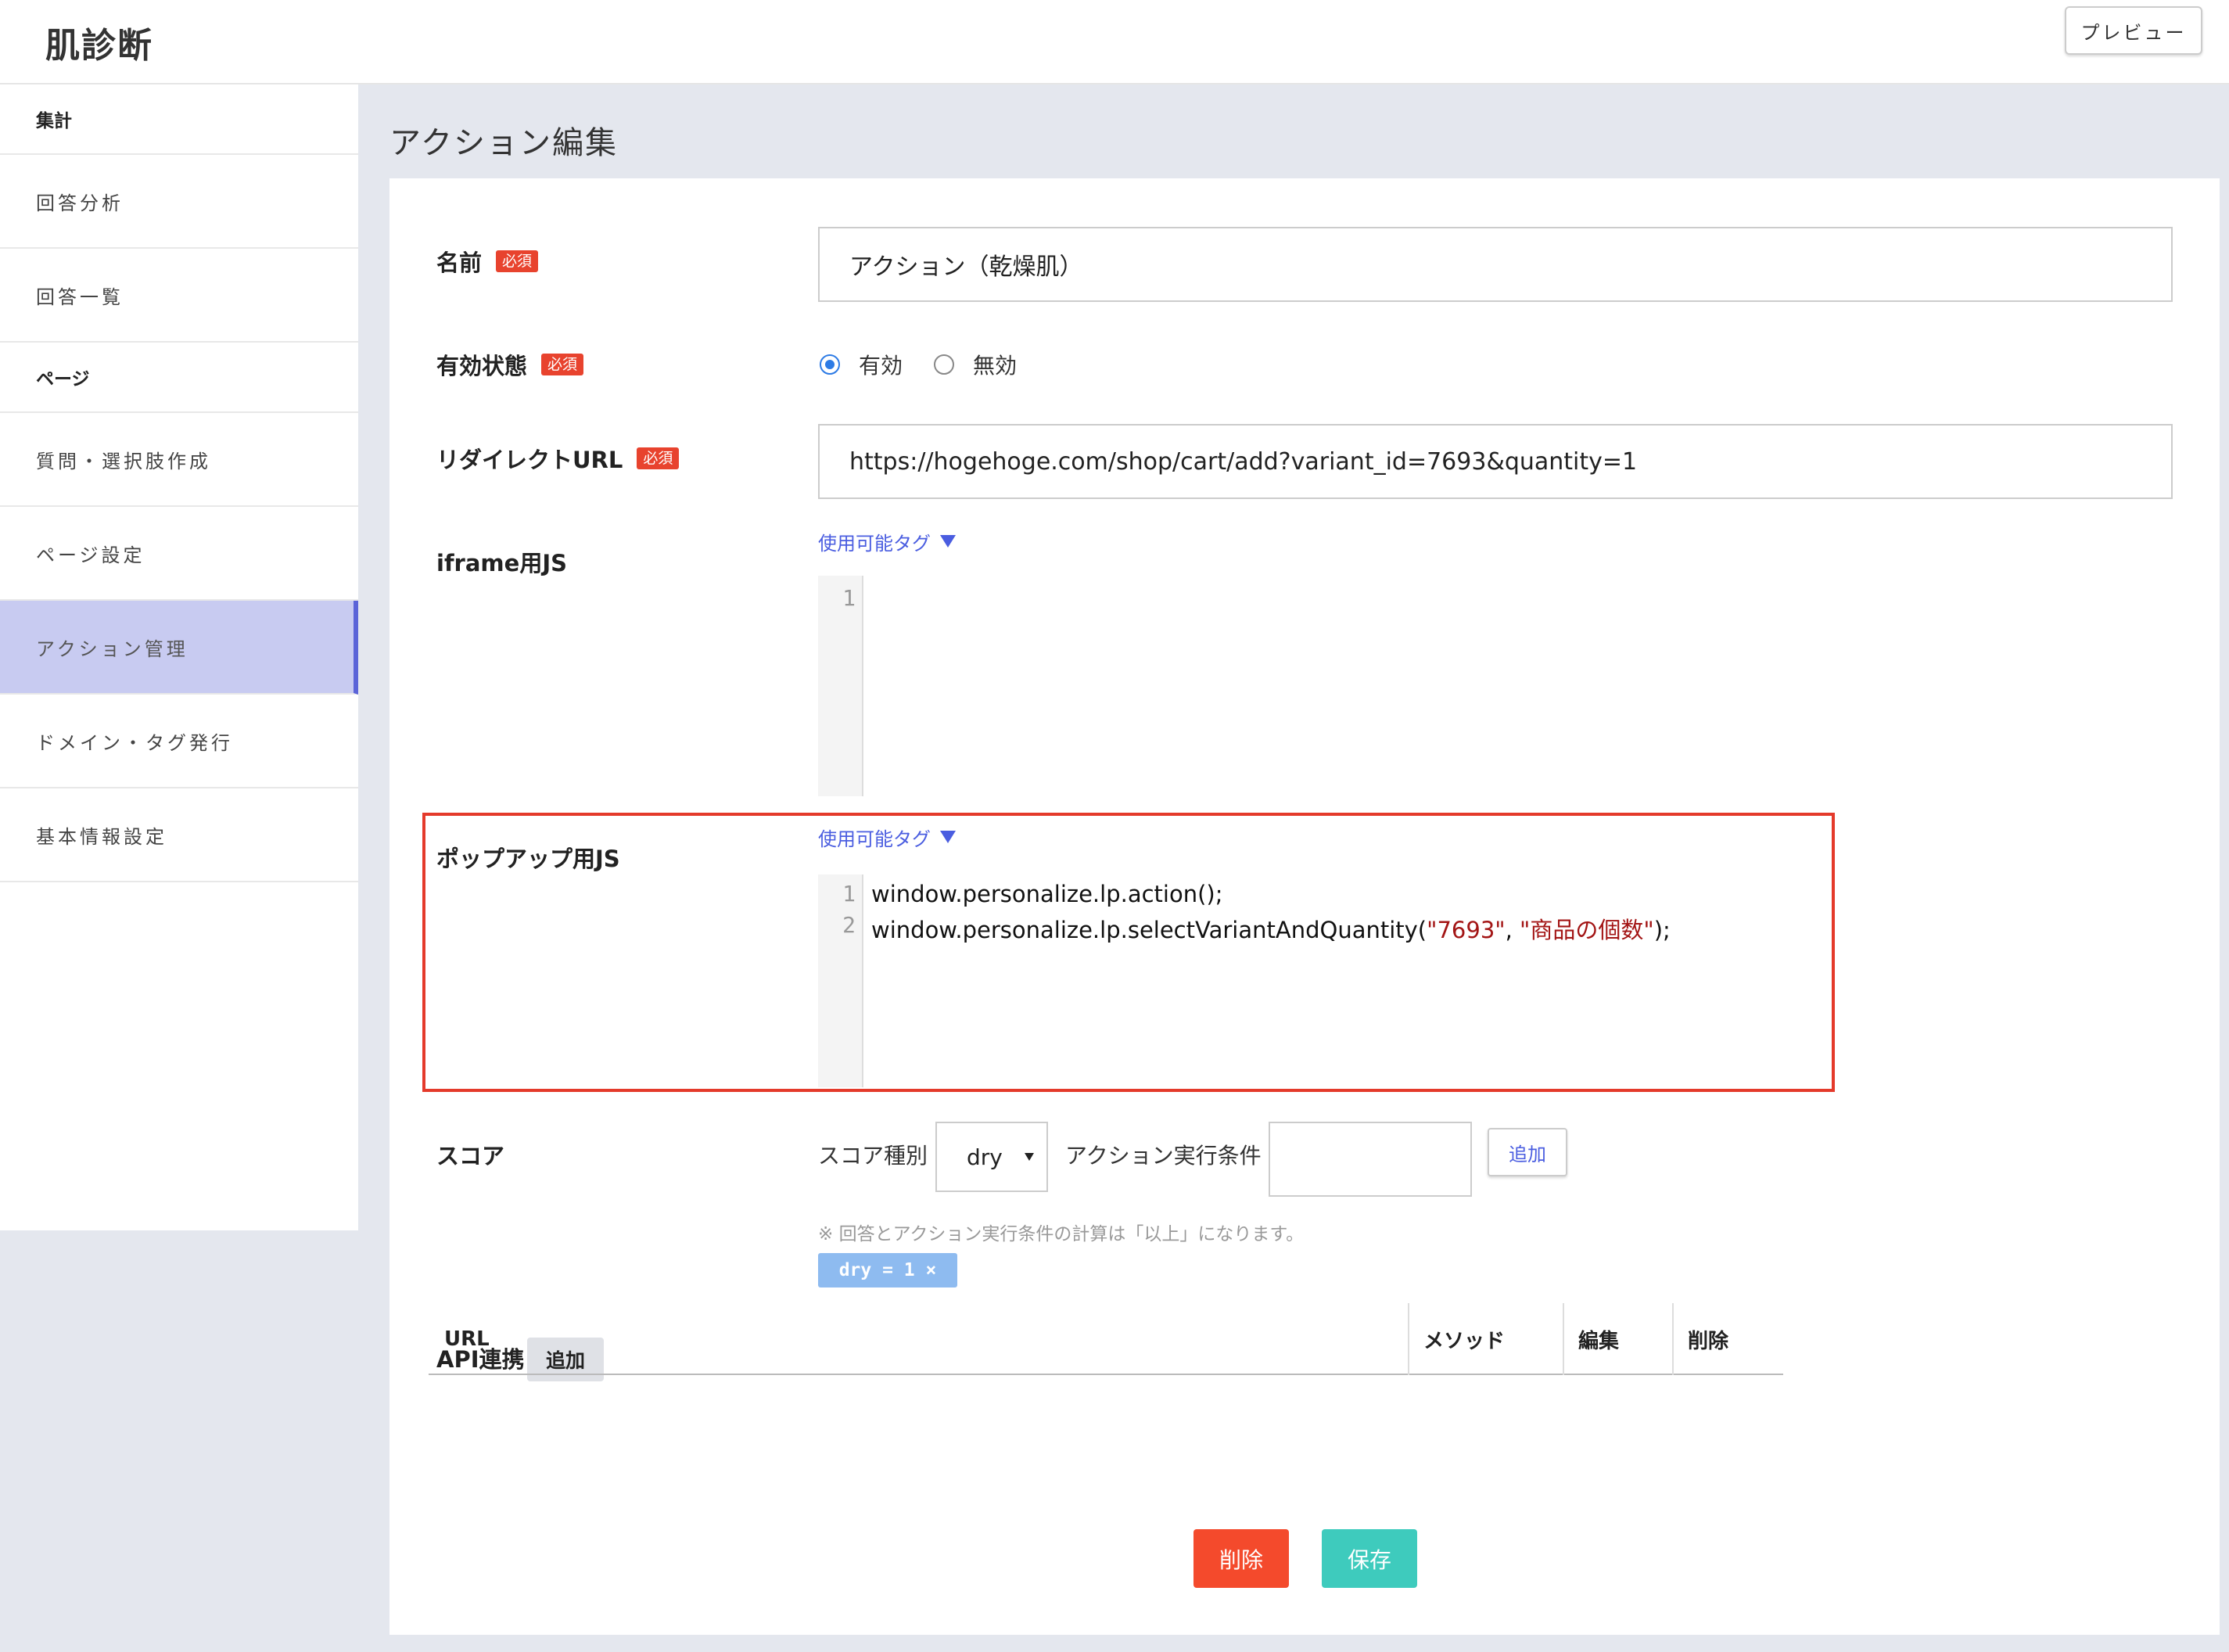 The height and width of the screenshot is (1652, 2229). What do you see at coordinates (1369, 1558) in the screenshot?
I see `save-button: 保存` at bounding box center [1369, 1558].